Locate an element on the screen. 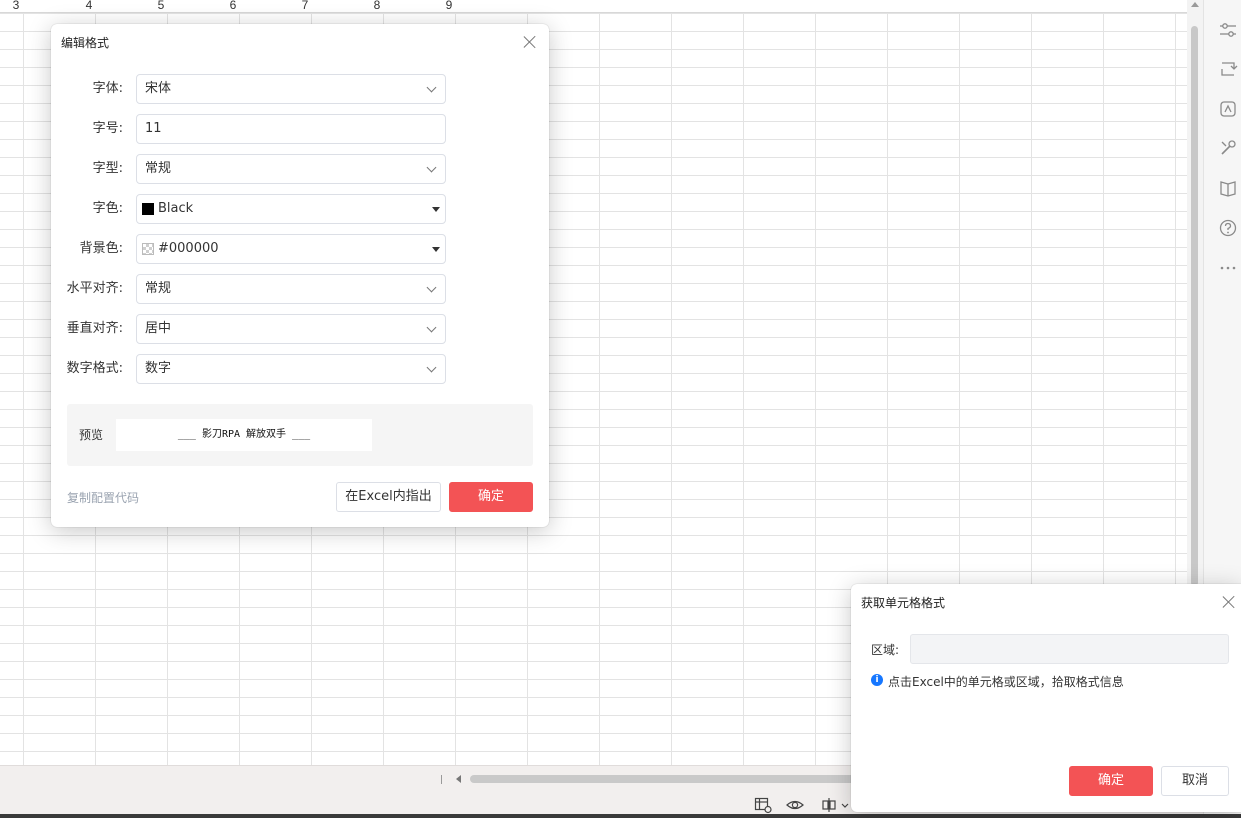 This screenshot has width=1241, height=818. cancel-button: 取消 is located at coordinates (1195, 781).